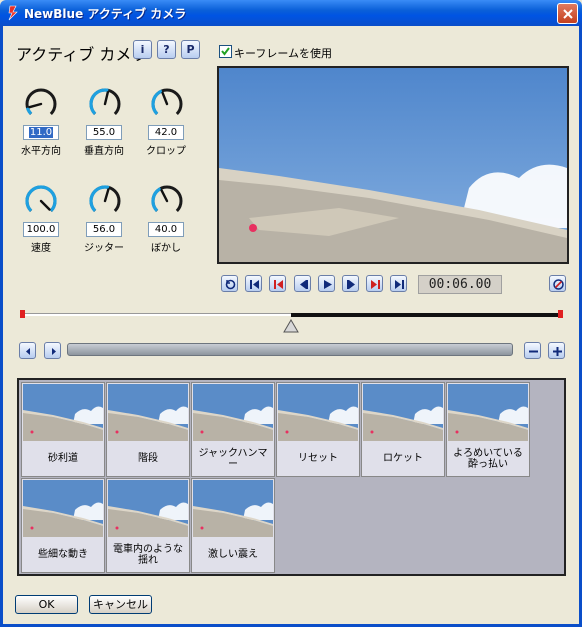 Image resolution: width=582 pixels, height=627 pixels. I want to click on preset-tile: リセット, so click(318, 429).